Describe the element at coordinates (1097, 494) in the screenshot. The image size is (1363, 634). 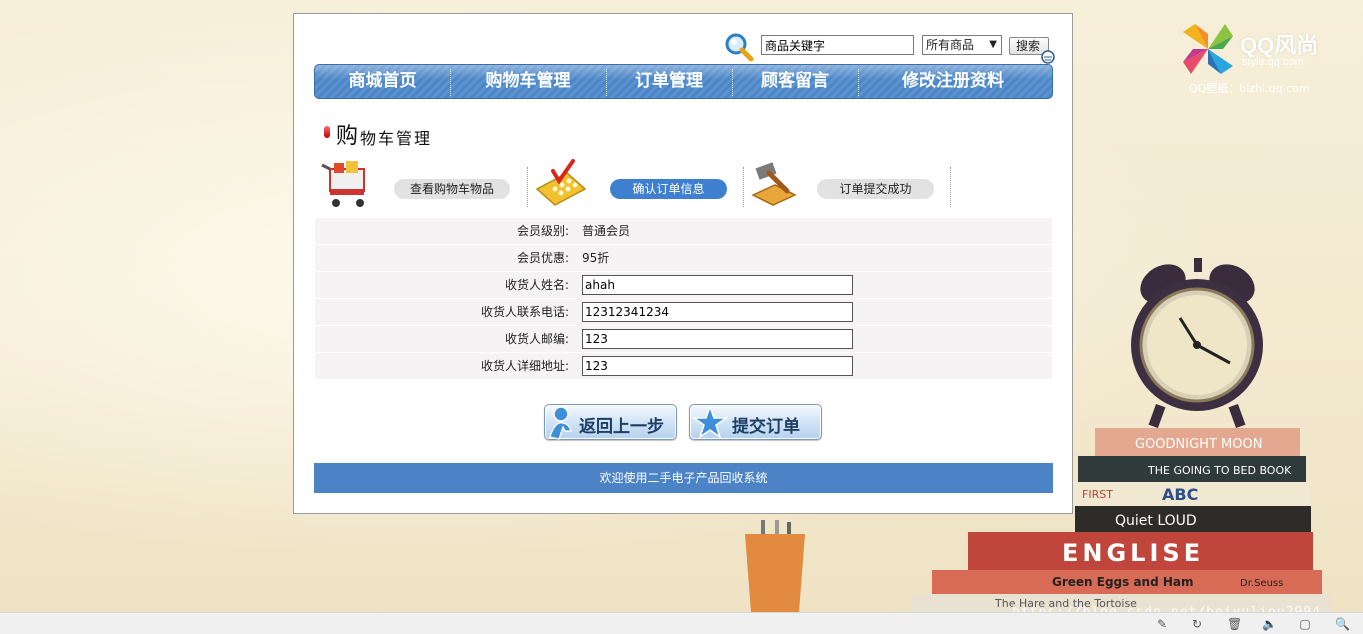
I see `book-title: FIRST` at that location.